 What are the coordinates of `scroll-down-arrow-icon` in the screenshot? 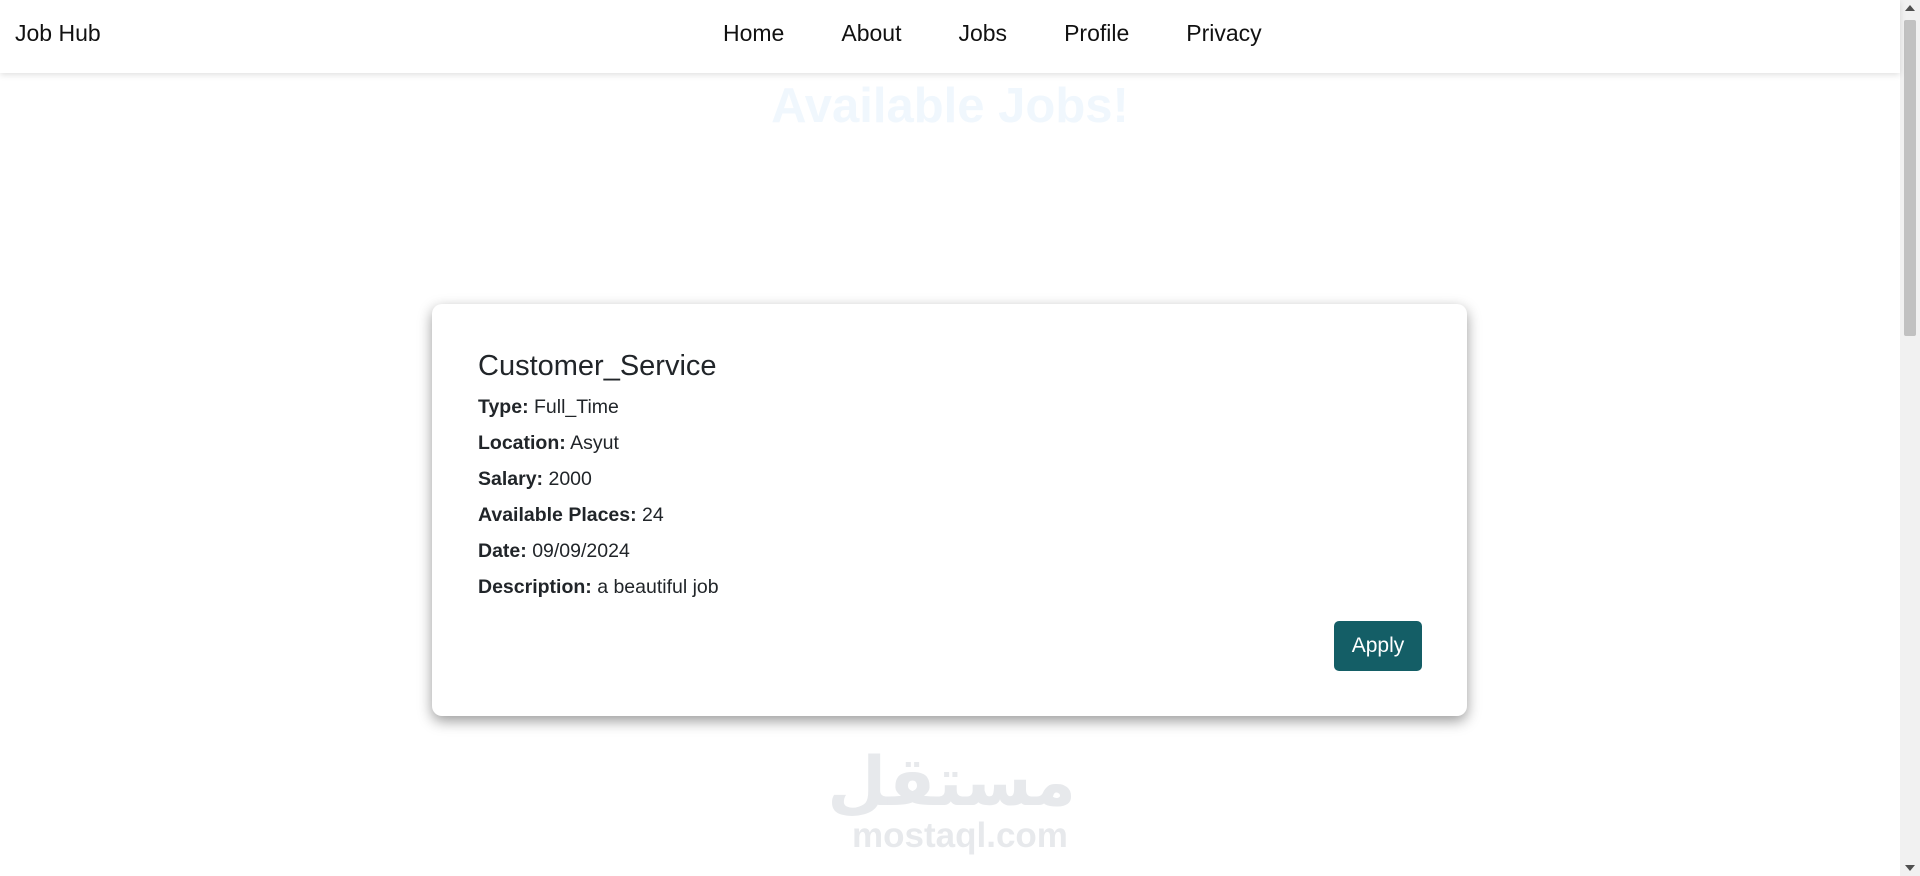 It's located at (1910, 868).